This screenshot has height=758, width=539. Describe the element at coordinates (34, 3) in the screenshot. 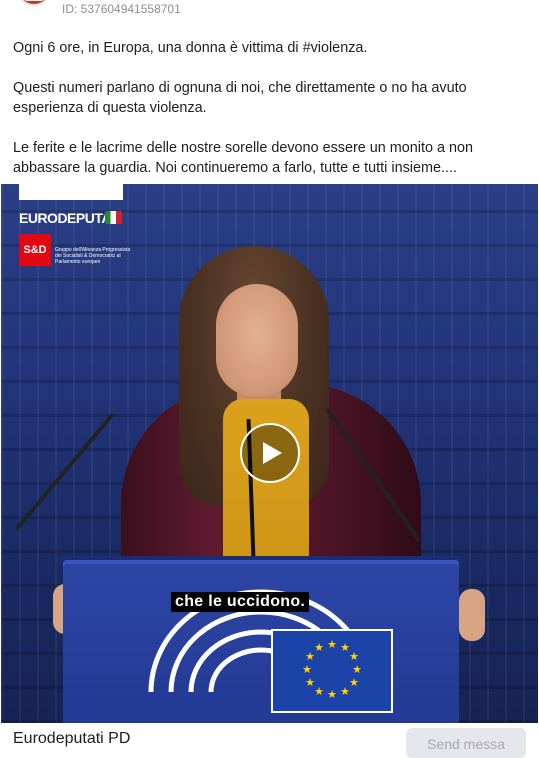

I see `page-avatar` at that location.